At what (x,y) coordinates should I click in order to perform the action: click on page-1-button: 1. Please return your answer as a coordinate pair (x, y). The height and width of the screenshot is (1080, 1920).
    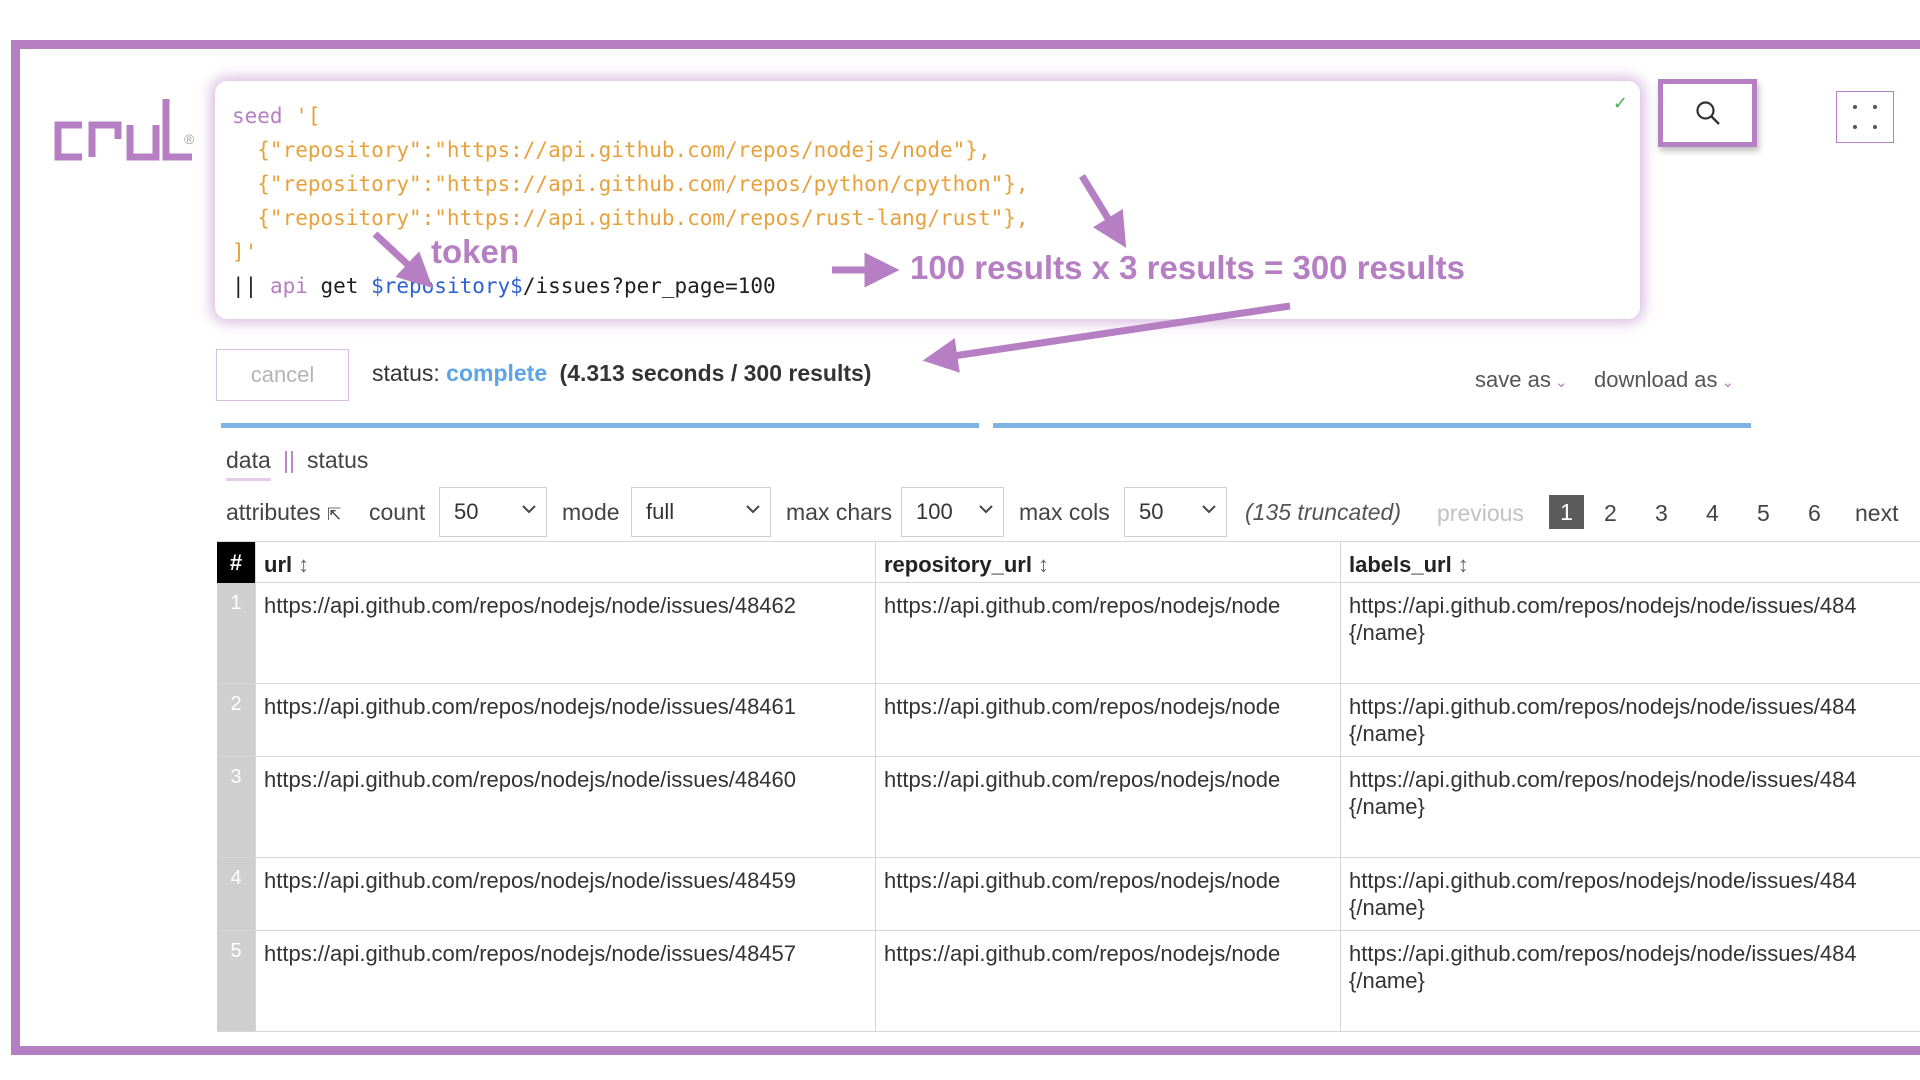
    Looking at the image, I should click on (1566, 512).